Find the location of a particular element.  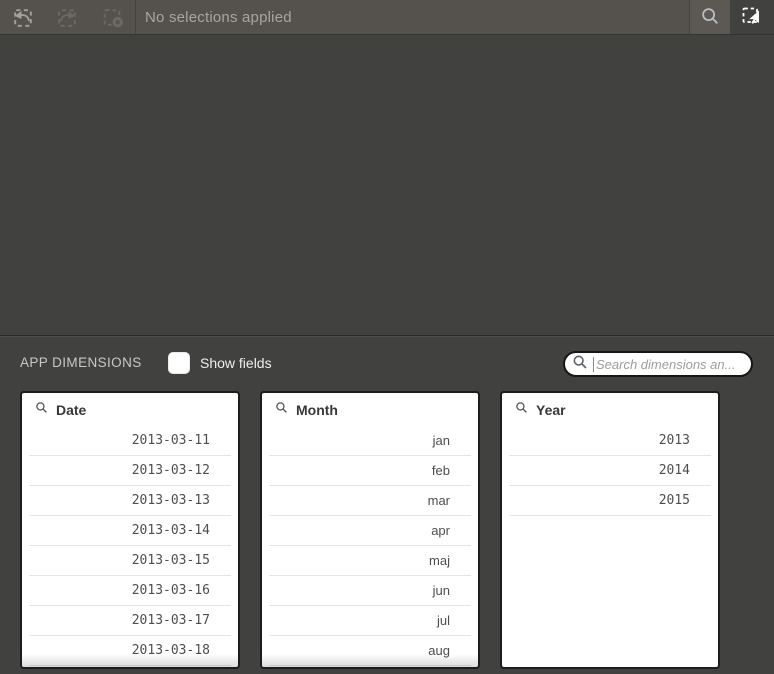

dimension-value-list: 2013 2014 2015 is located at coordinates (610, 471).